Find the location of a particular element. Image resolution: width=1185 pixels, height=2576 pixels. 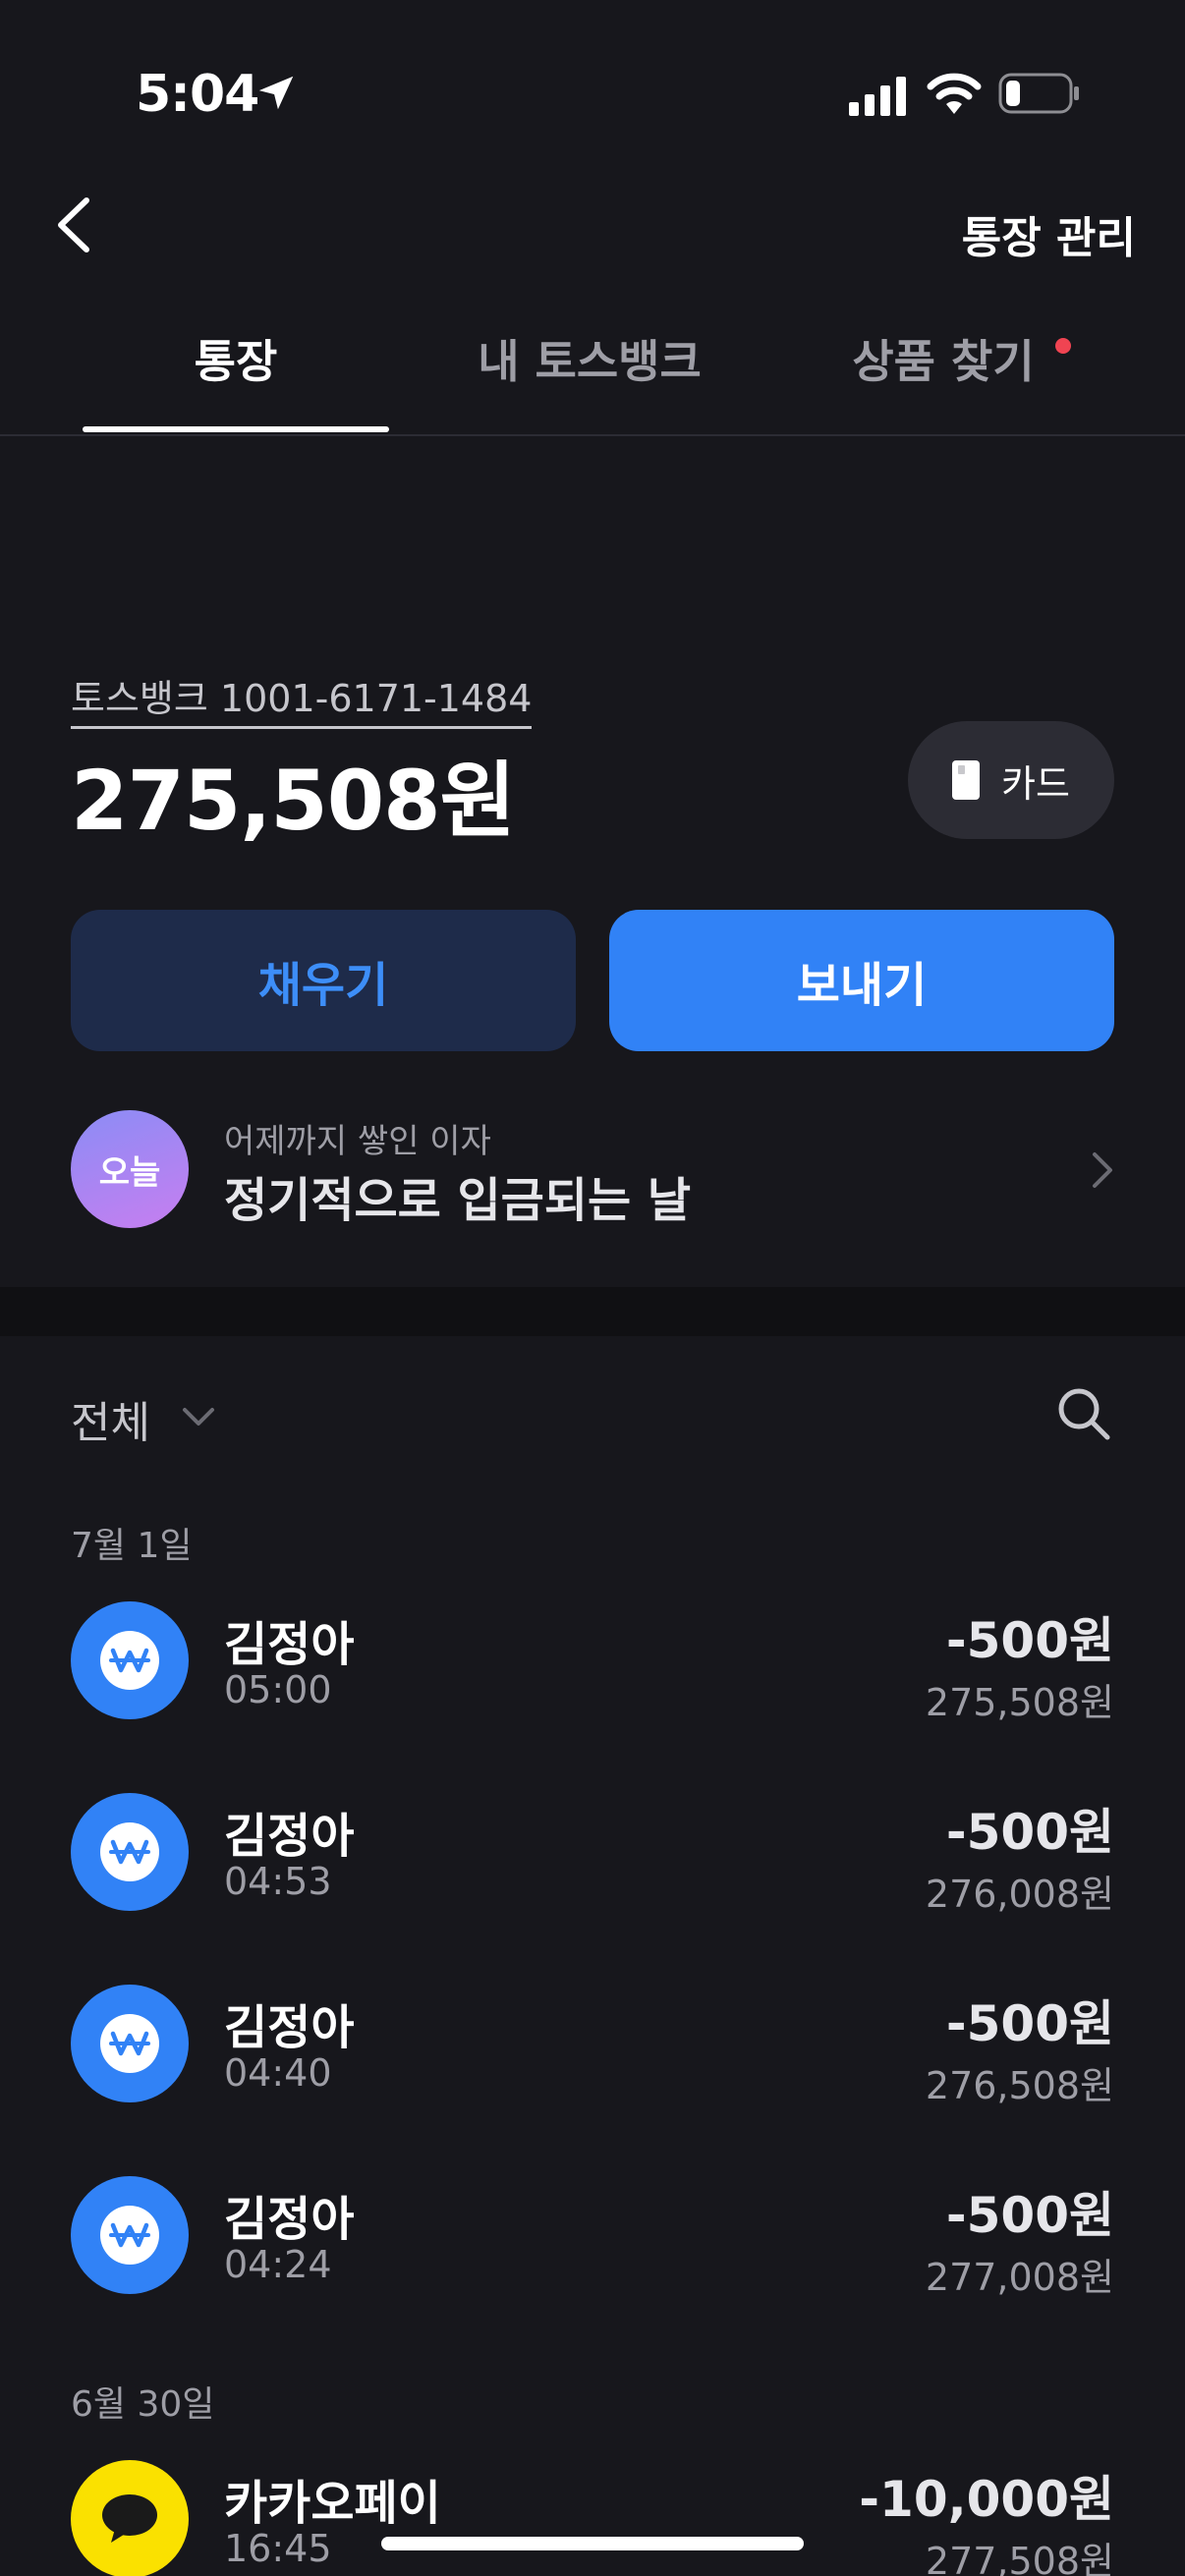

back-chevron-icon is located at coordinates (75, 225).